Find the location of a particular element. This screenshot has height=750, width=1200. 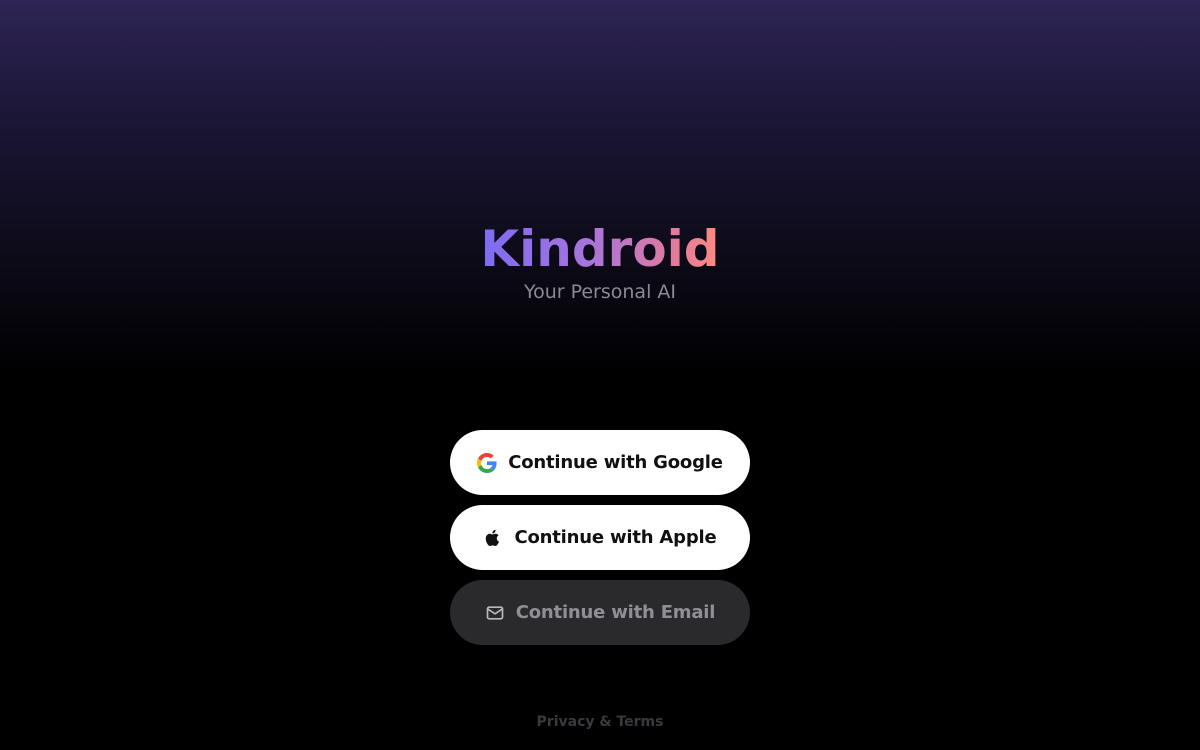

continue-with-google-label: Continue with Google is located at coordinates (615, 462).